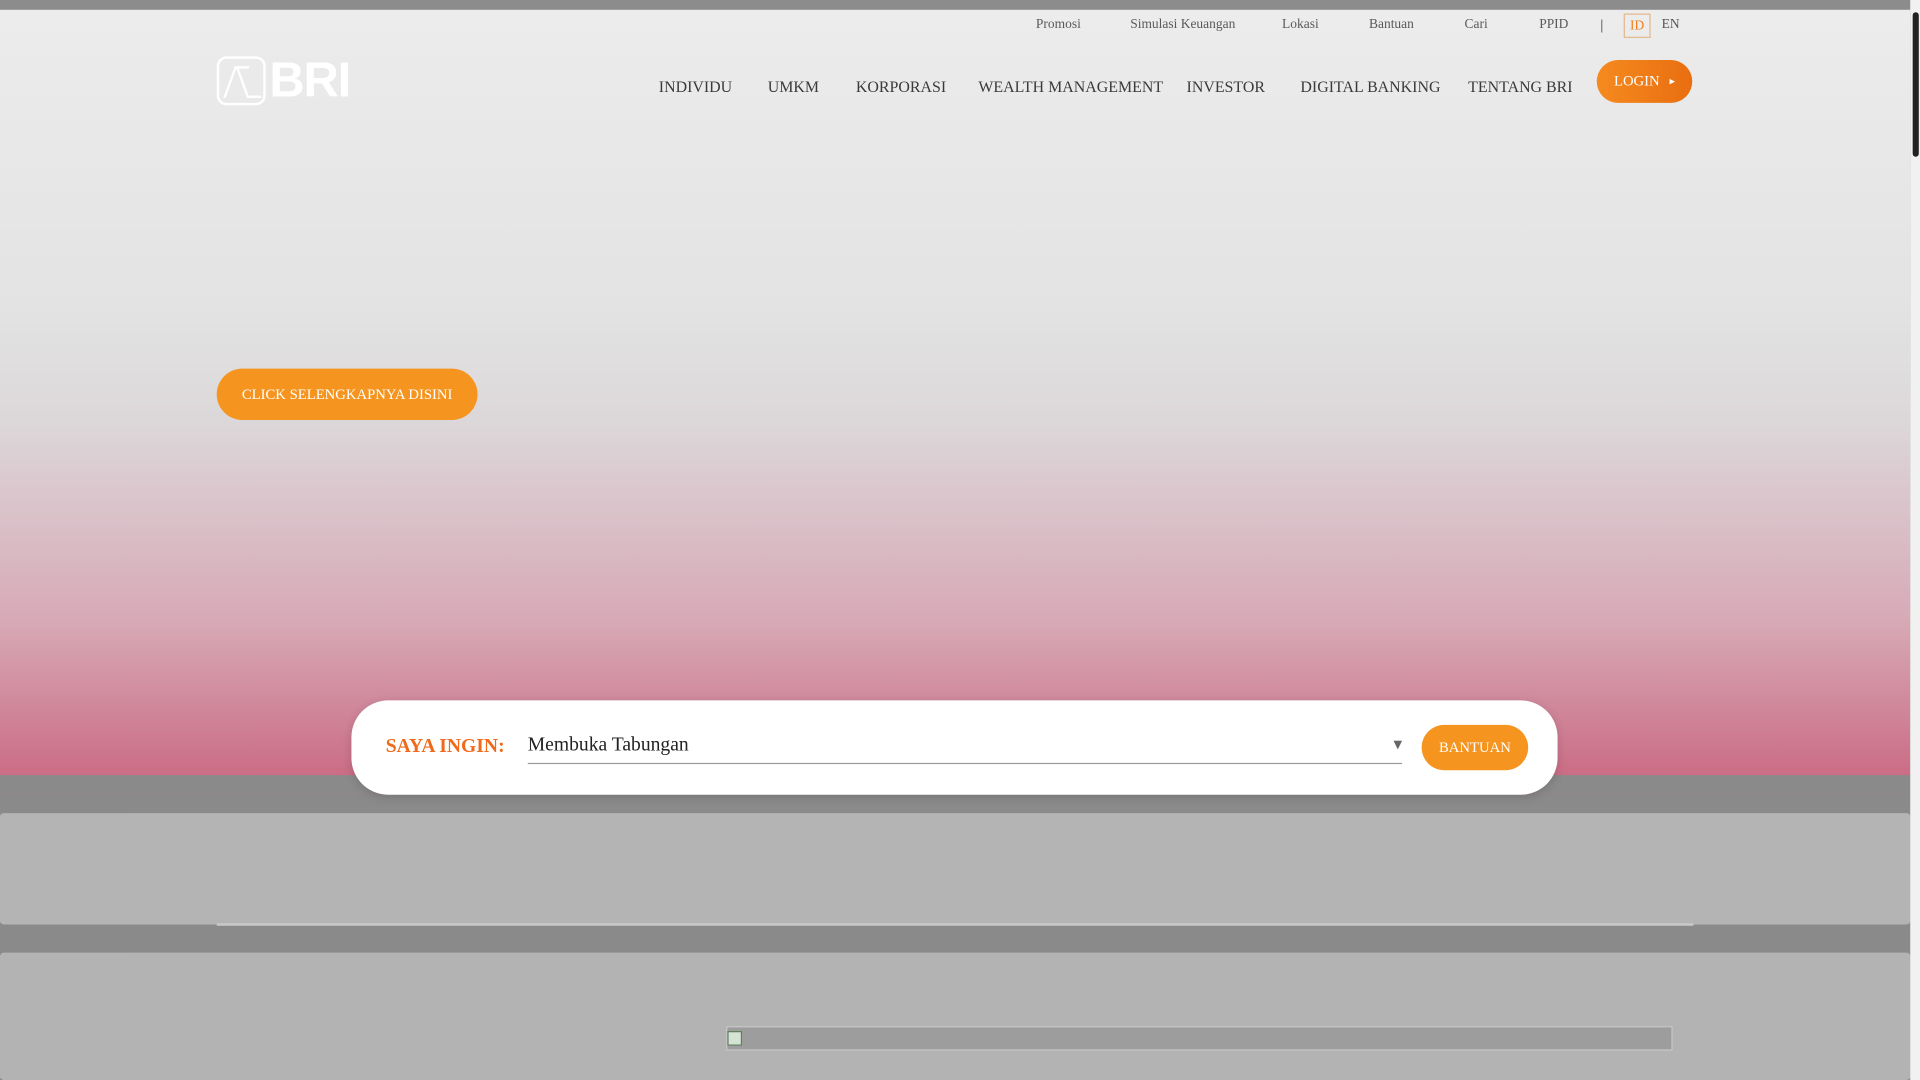 The height and width of the screenshot is (1080, 1920). Describe the element at coordinates (1637, 25) in the screenshot. I see `language-id-button: ID` at that location.